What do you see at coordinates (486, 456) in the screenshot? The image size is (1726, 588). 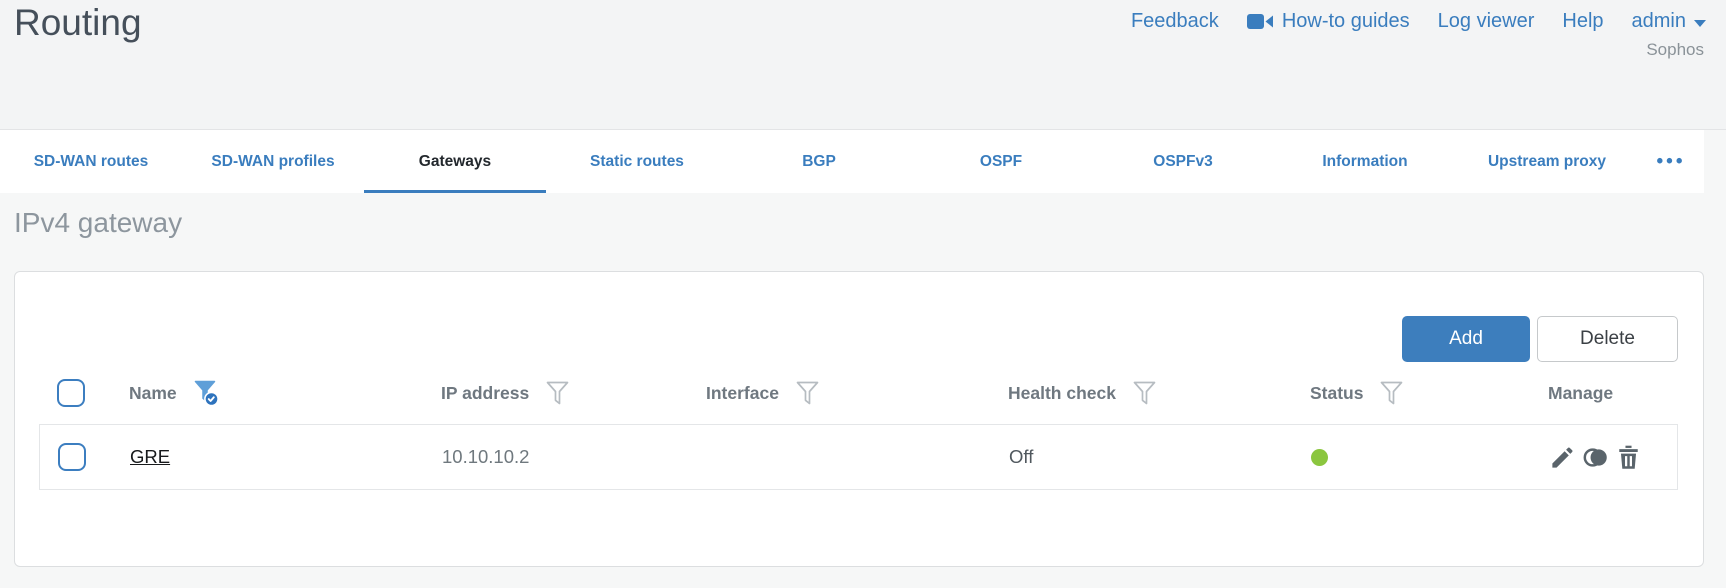 I see `ip-address-value: 10.10.10.2` at bounding box center [486, 456].